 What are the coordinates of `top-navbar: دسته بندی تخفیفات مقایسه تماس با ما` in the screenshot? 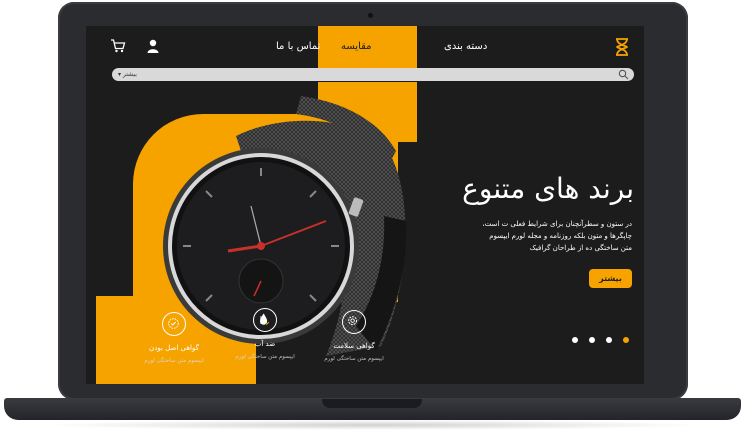 It's located at (365, 48).